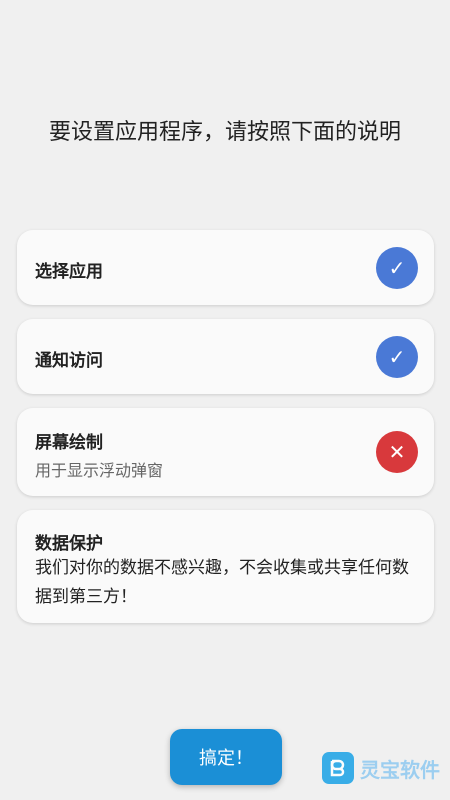  Describe the element at coordinates (226, 757) in the screenshot. I see `done-button: 搞定！` at that location.